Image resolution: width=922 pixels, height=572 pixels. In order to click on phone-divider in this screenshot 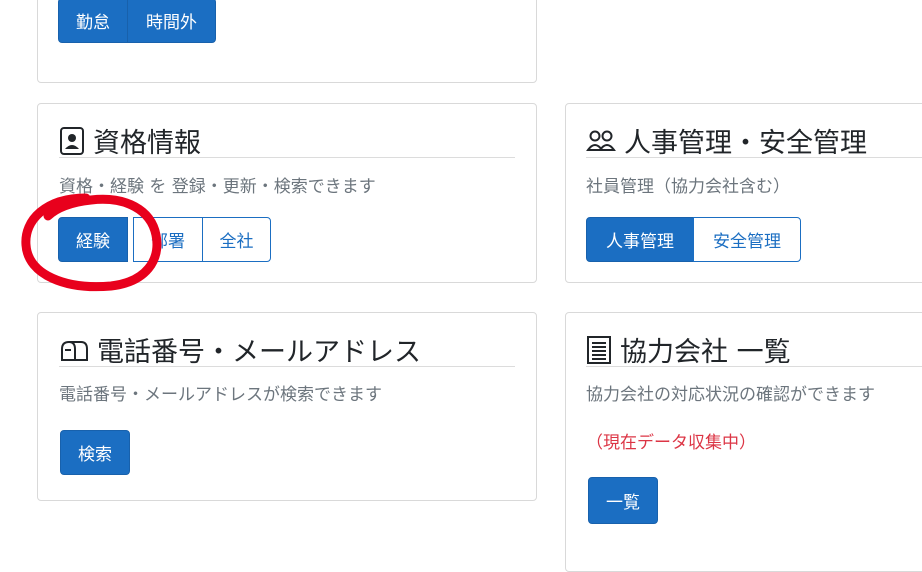, I will do `click(287, 366)`.